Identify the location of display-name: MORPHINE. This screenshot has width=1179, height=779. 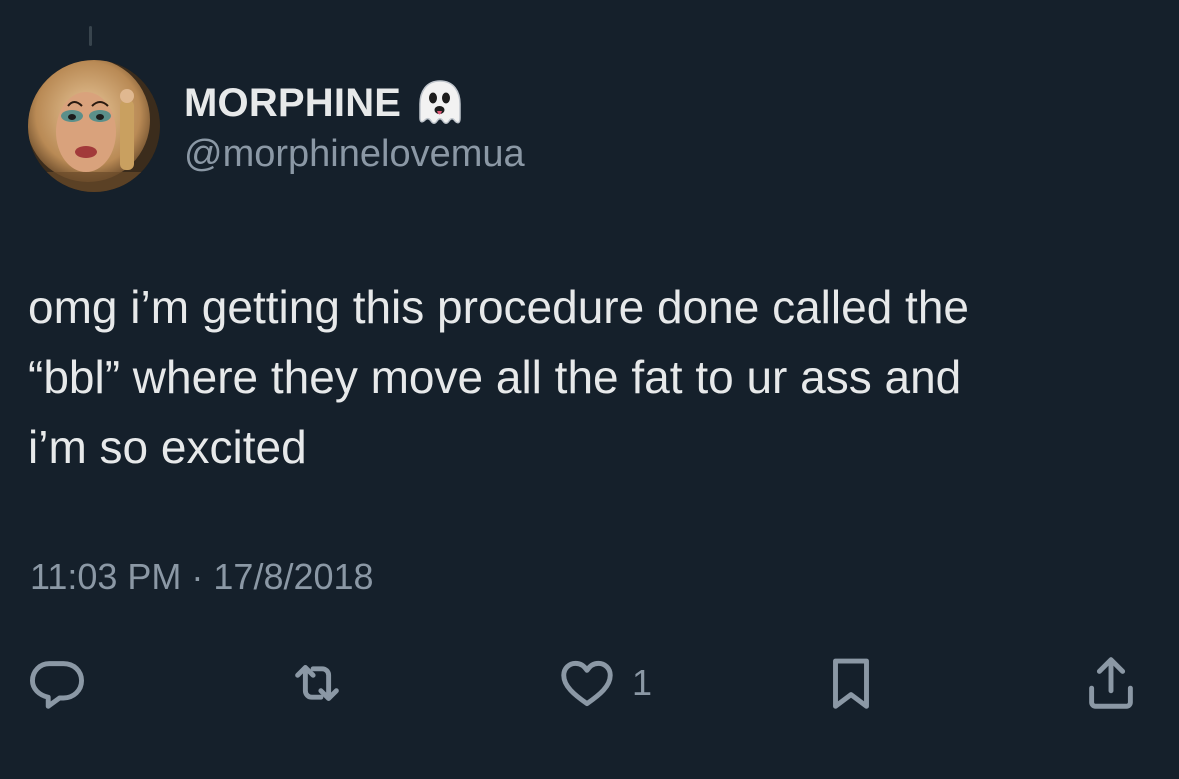
(292, 103).